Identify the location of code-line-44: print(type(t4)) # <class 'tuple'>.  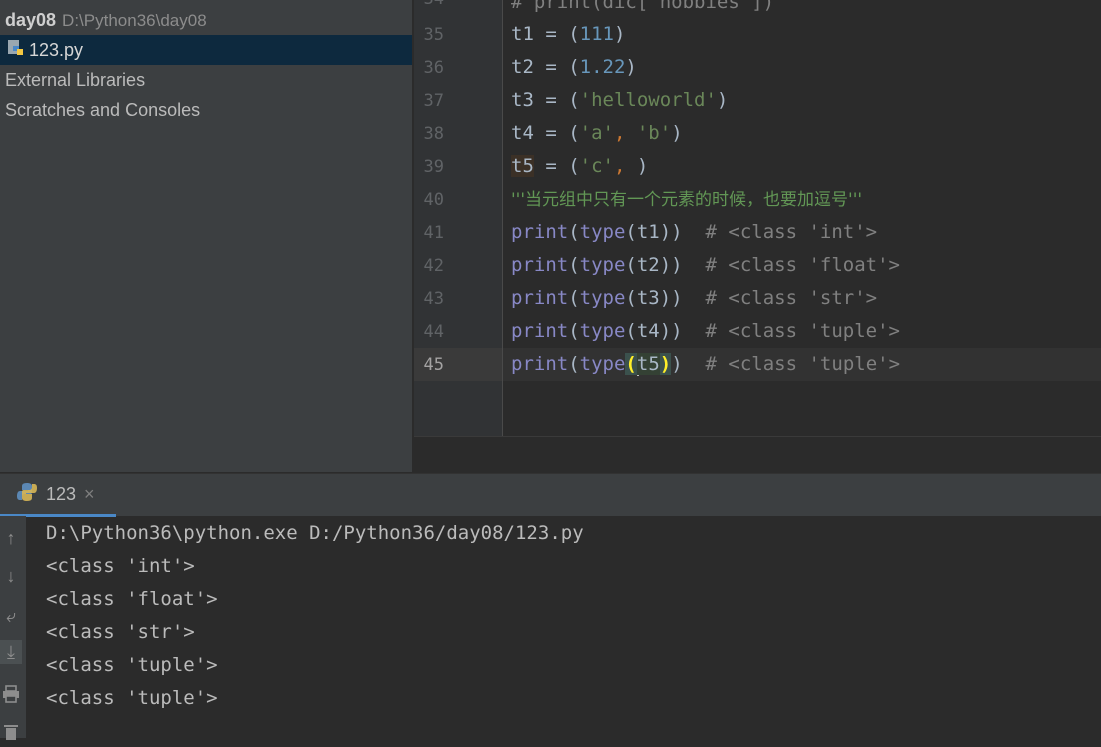
(705, 331).